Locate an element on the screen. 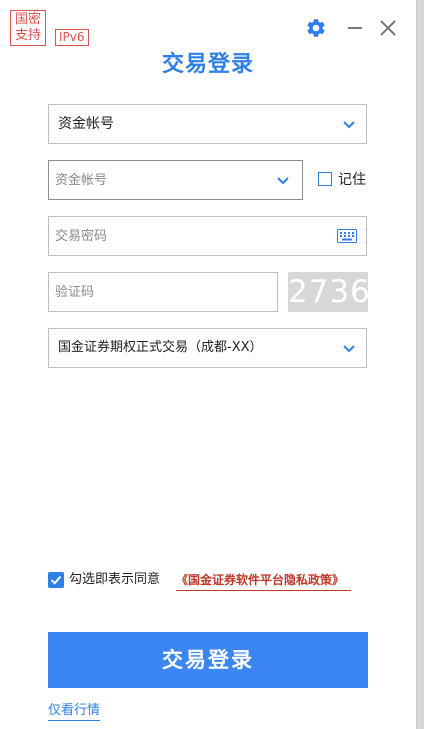 The image size is (424, 729). gear-icon is located at coordinates (316, 28).